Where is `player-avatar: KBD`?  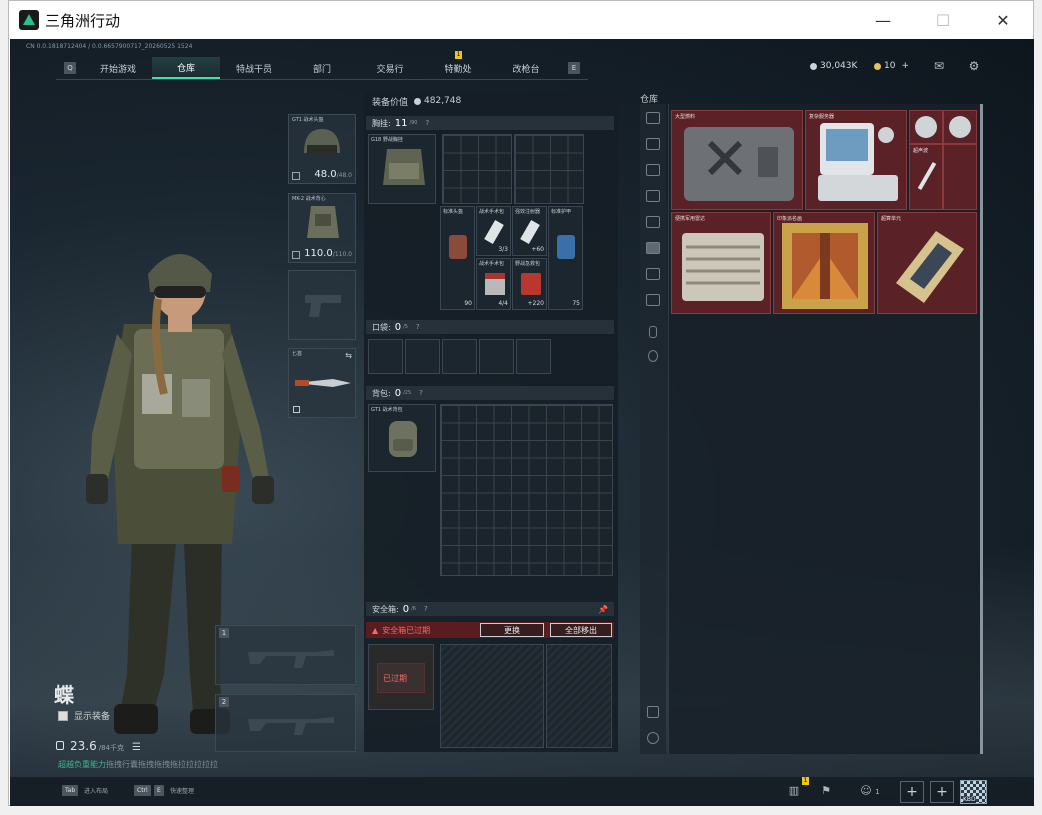 player-avatar: KBD is located at coordinates (973, 792).